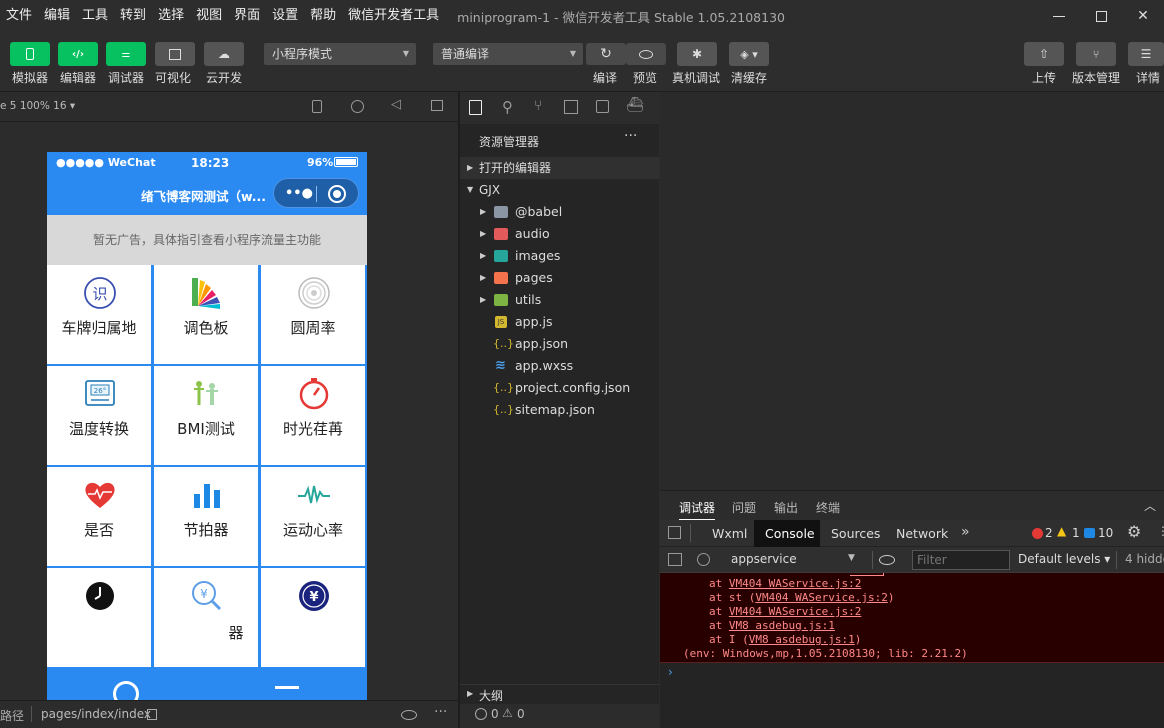 The height and width of the screenshot is (728, 1164). I want to click on maximize-button, so click(1101, 16).